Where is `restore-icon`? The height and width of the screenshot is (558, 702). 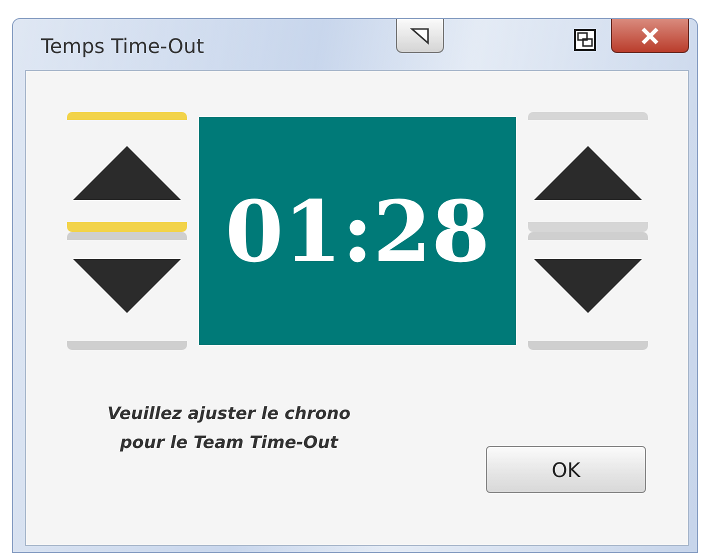
restore-icon is located at coordinates (585, 40).